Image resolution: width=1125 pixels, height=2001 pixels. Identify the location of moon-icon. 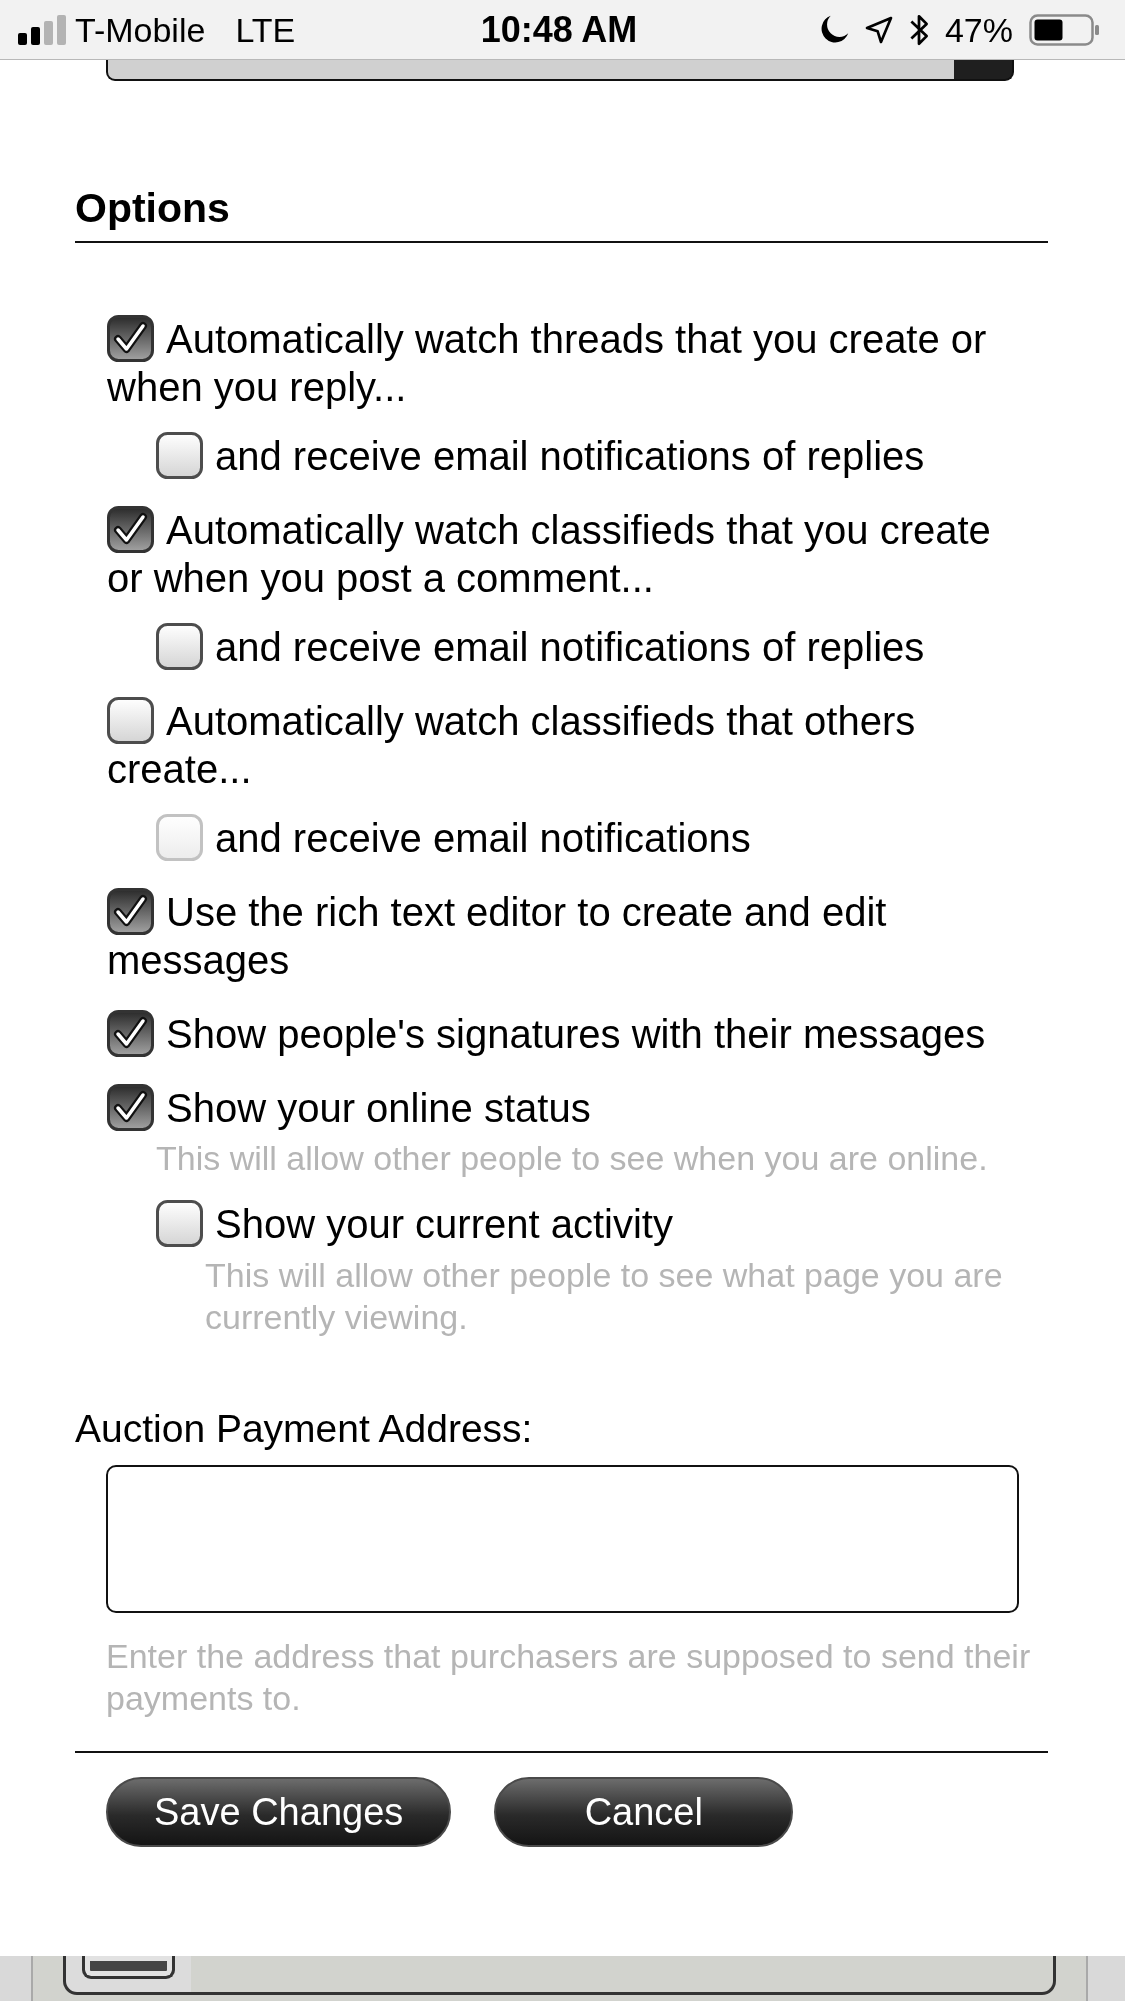
(834, 29).